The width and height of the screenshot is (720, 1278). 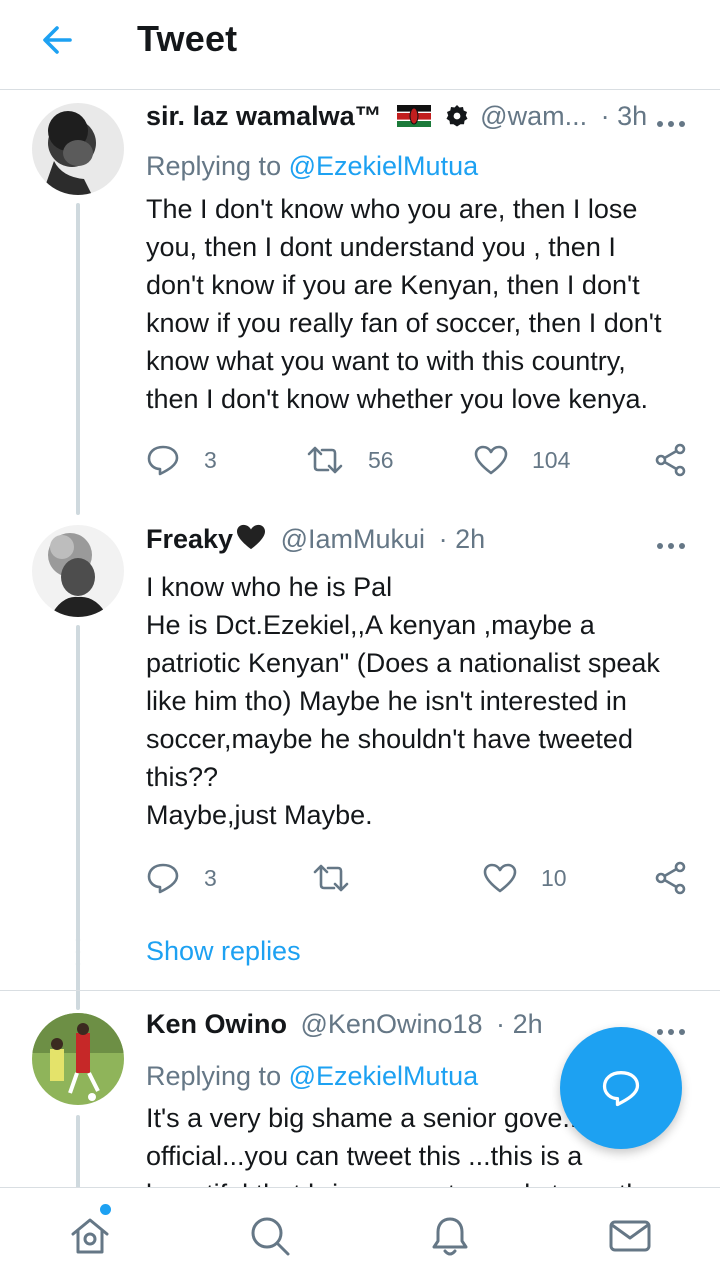 I want to click on search-icon, so click(x=270, y=1236).